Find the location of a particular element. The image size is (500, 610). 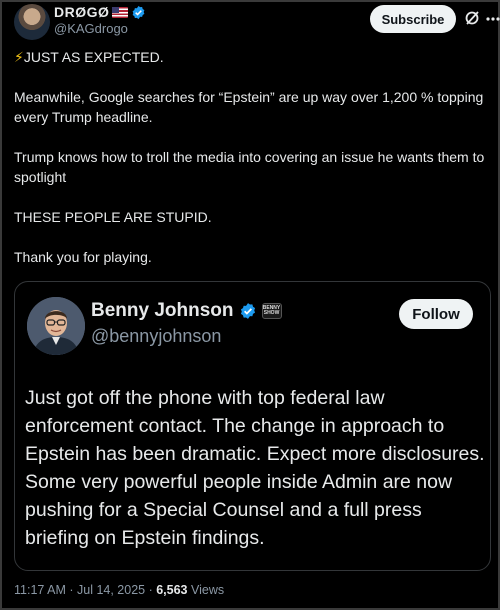

affiliate-badge: BENNY SHOW is located at coordinates (271, 311).